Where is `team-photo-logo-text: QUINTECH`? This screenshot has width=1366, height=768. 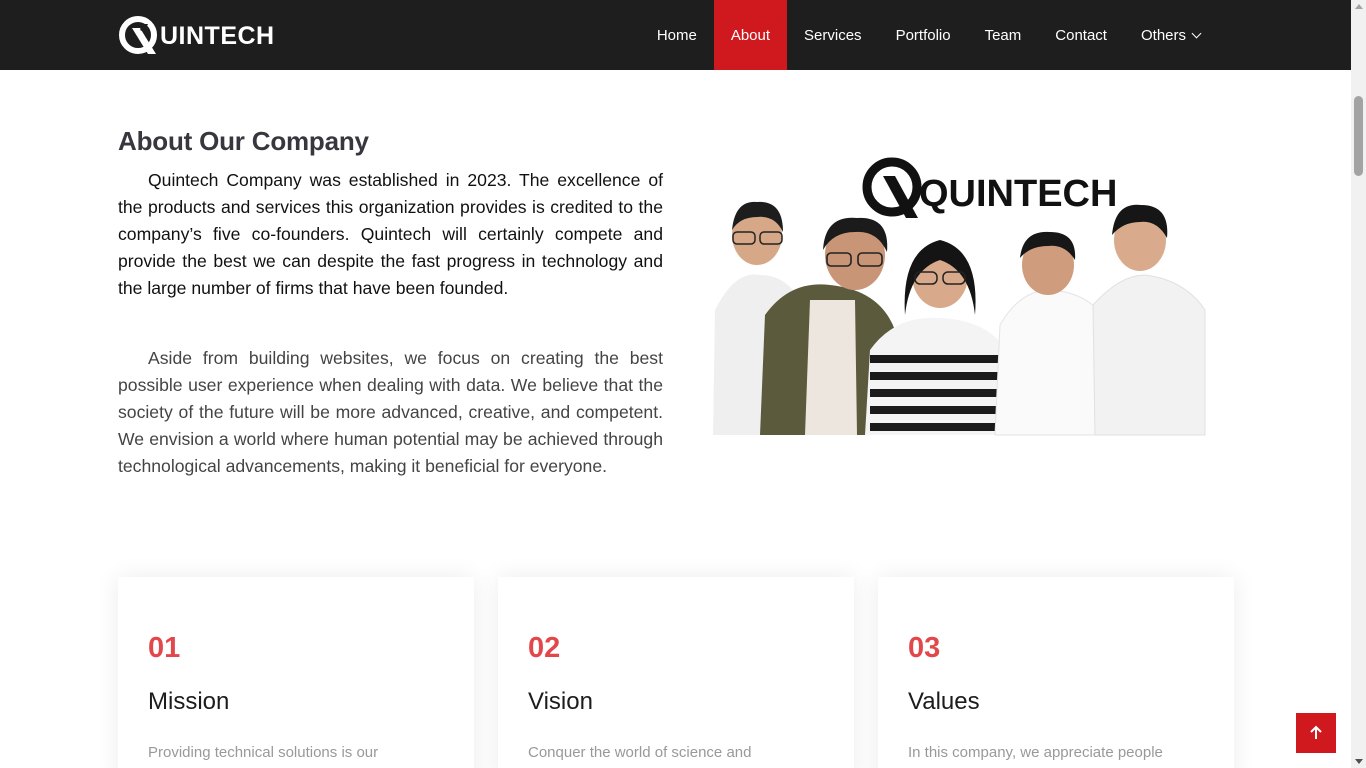
team-photo-logo-text: QUINTECH is located at coordinates (1018, 194).